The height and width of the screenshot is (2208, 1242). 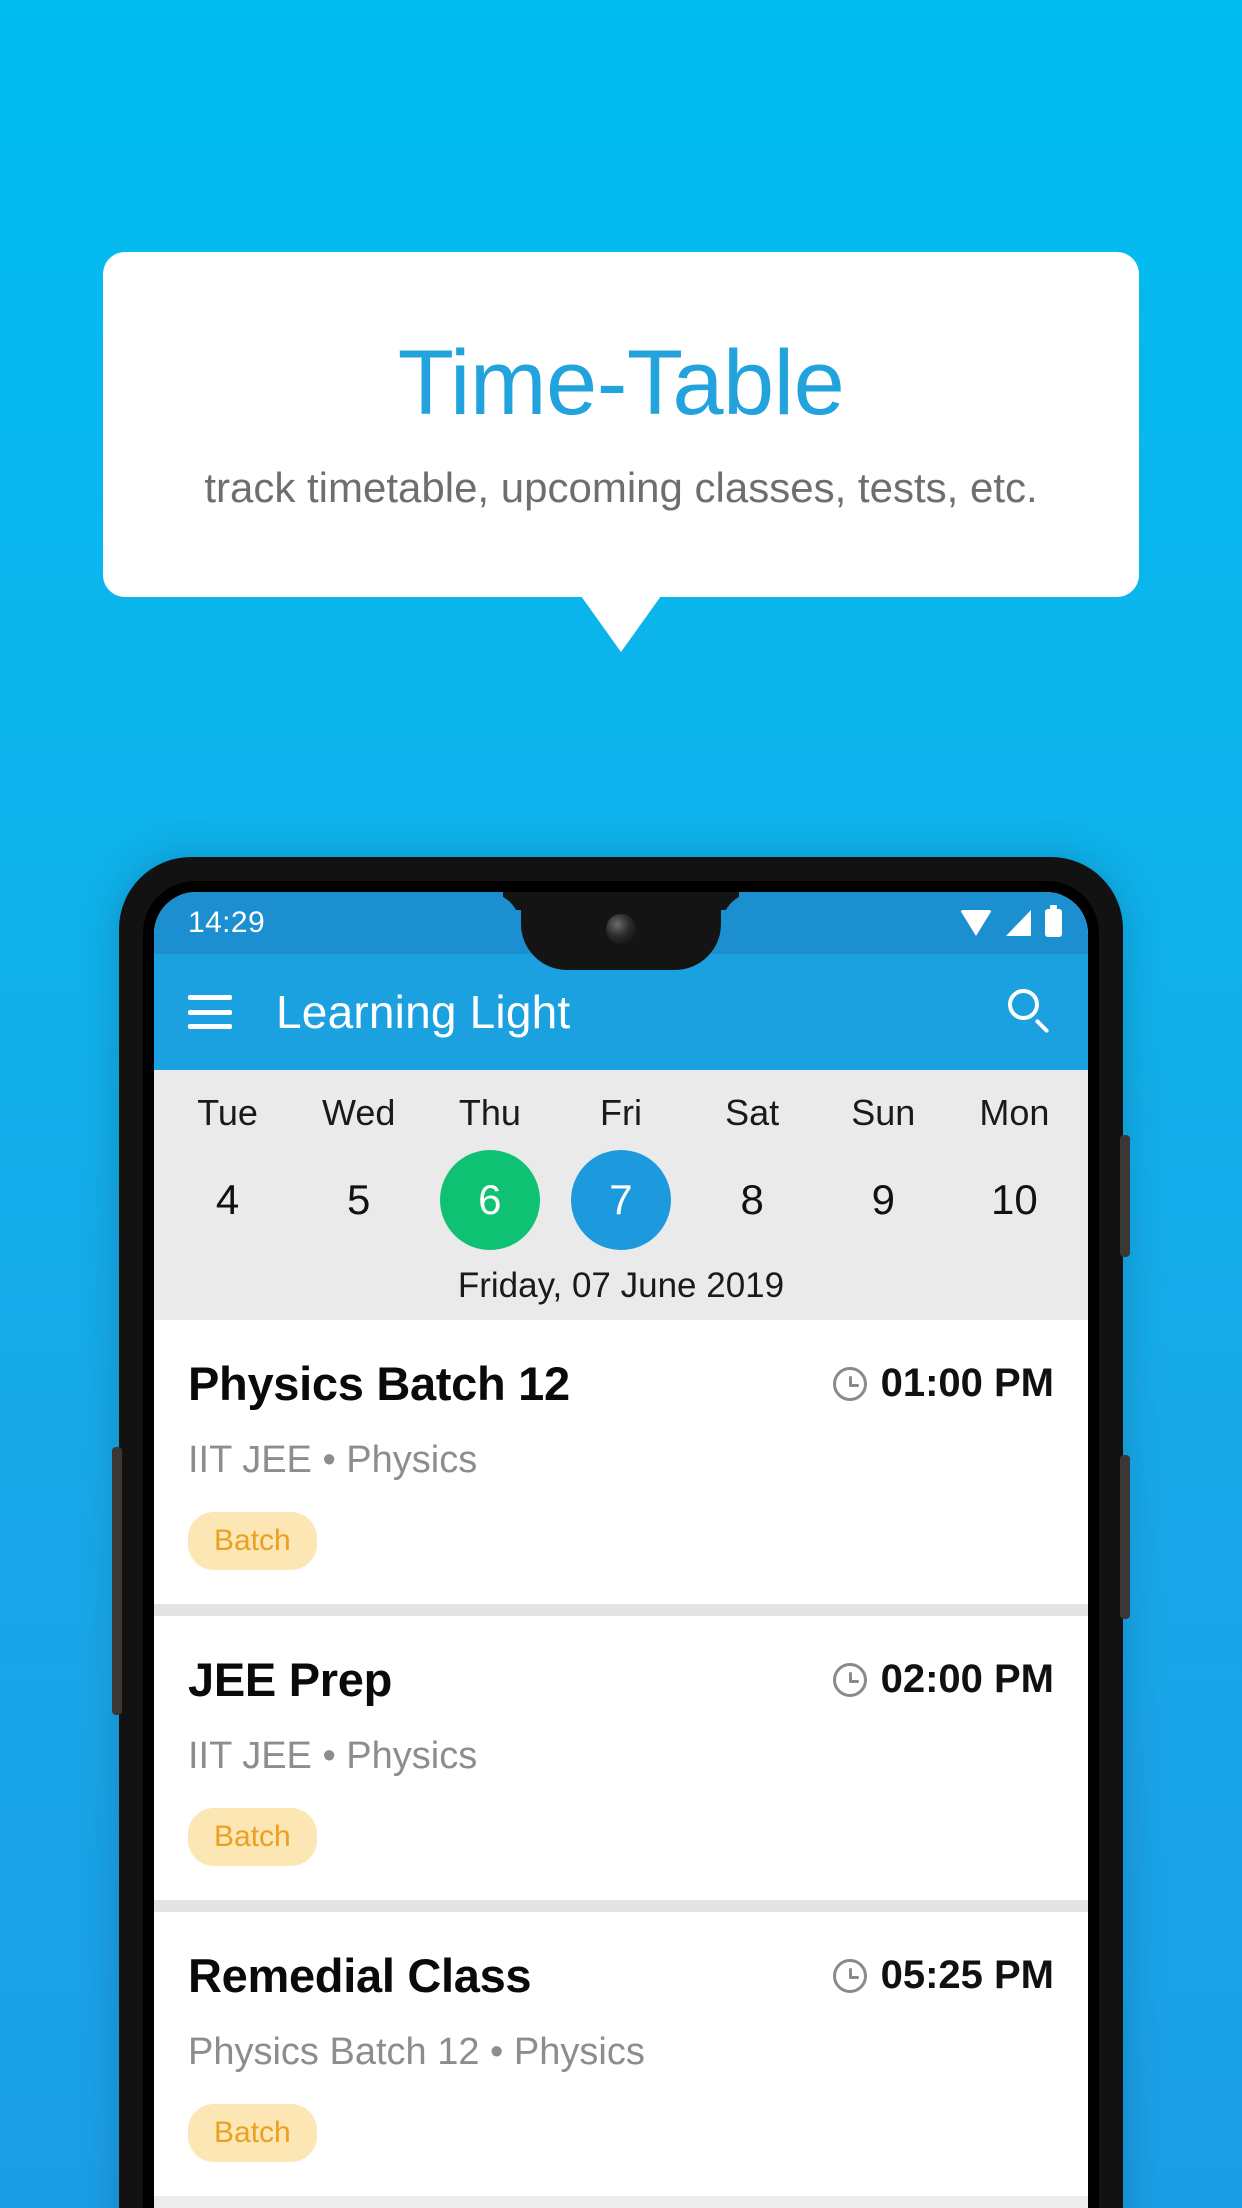 I want to click on day-name: Mon, so click(x=1014, y=1112).